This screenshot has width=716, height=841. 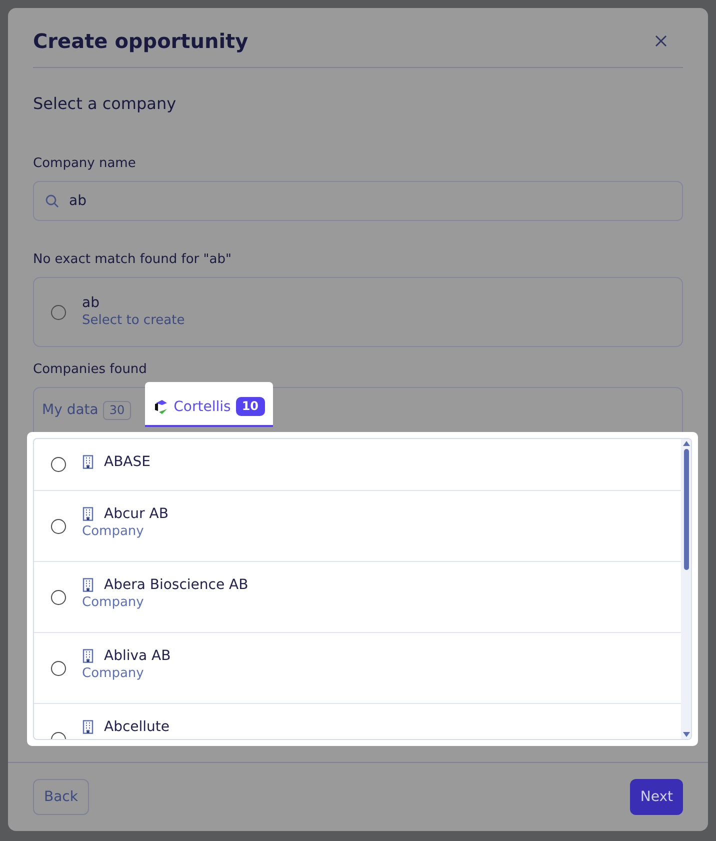 I want to click on search-icon, so click(x=52, y=201).